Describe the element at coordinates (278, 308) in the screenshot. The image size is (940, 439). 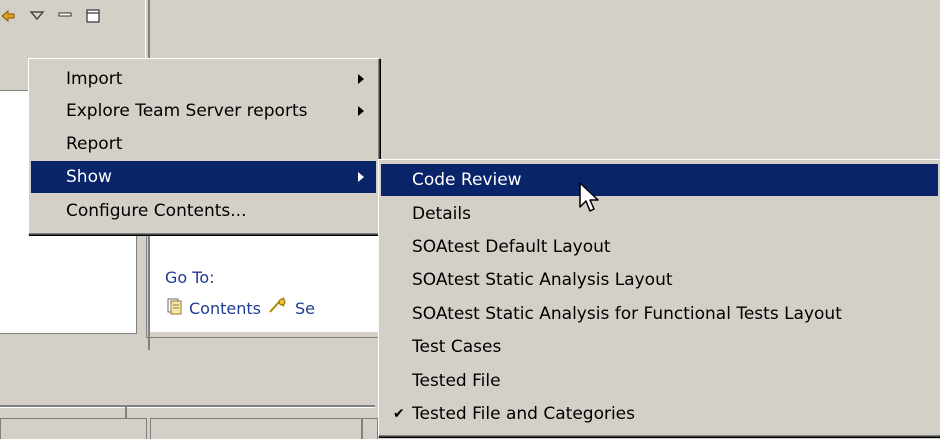
I see `search-icon` at that location.